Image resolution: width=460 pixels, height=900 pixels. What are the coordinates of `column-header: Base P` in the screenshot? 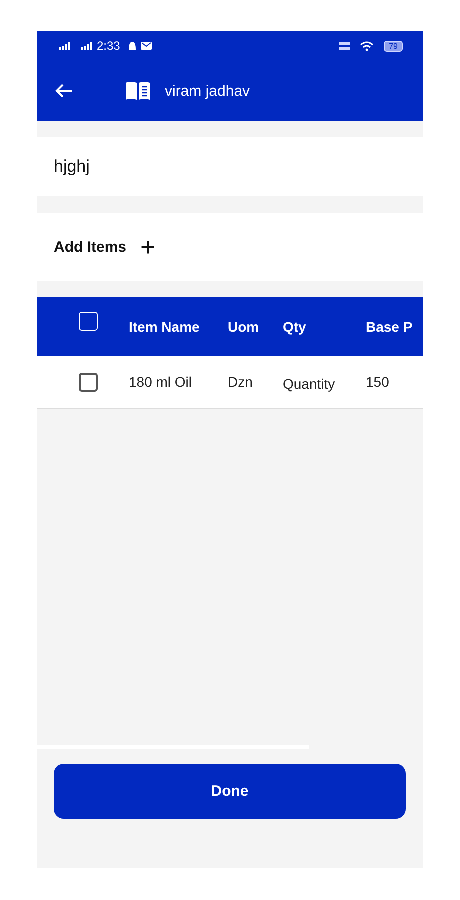 It's located at (390, 326).